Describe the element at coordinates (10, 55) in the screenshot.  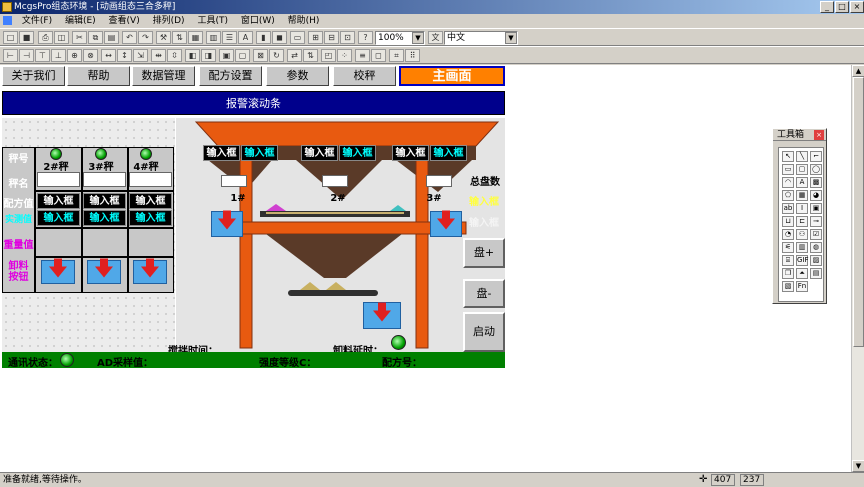
I see `align-left-icon: ⊢` at that location.